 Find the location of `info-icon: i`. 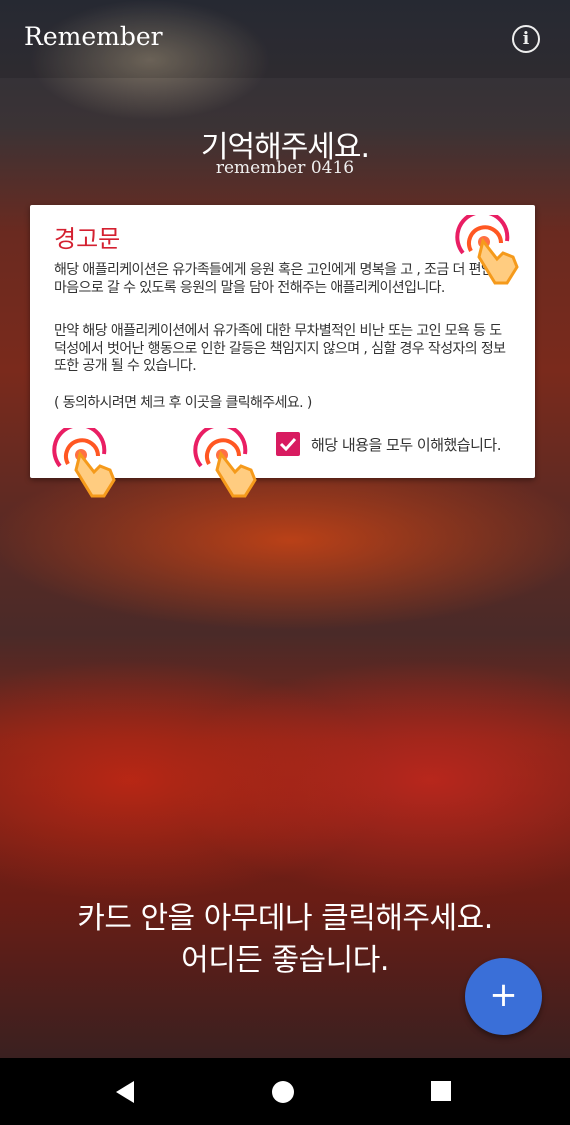

info-icon: i is located at coordinates (526, 39).